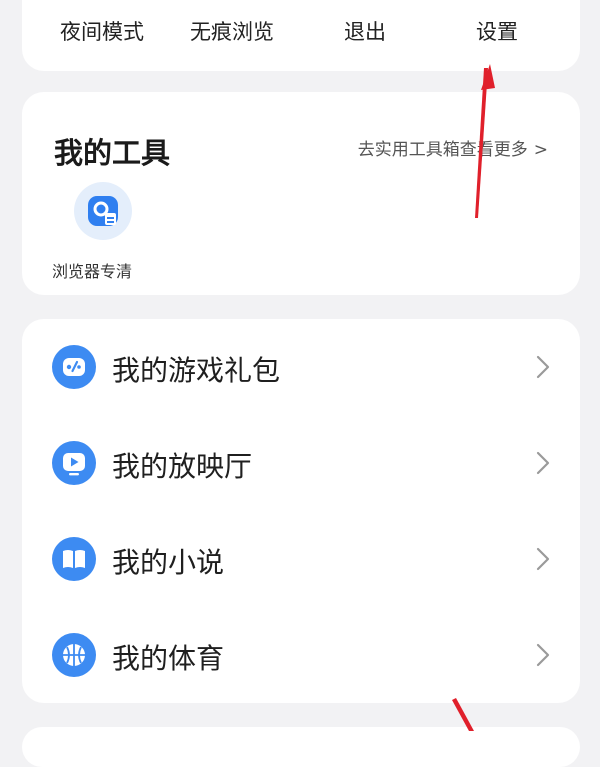 This screenshot has height=767, width=600. What do you see at coordinates (301, 463) in the screenshot?
I see `list-item-screening-hall: 我的放映厅` at bounding box center [301, 463].